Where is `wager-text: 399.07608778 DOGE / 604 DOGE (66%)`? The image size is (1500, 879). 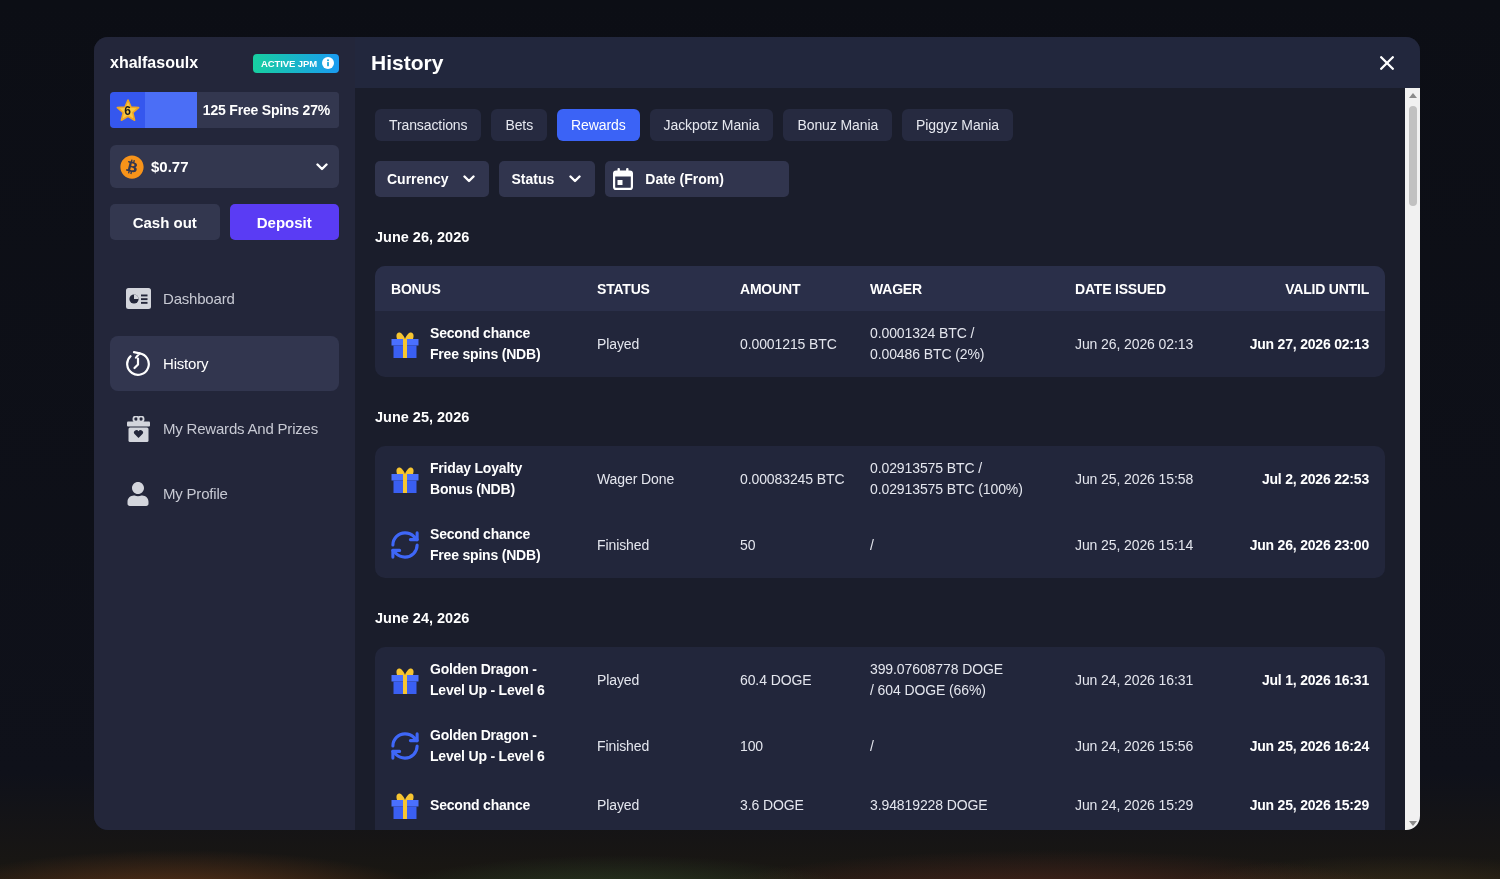 wager-text: 399.07608778 DOGE / 604 DOGE (66%) is located at coordinates (936, 680).